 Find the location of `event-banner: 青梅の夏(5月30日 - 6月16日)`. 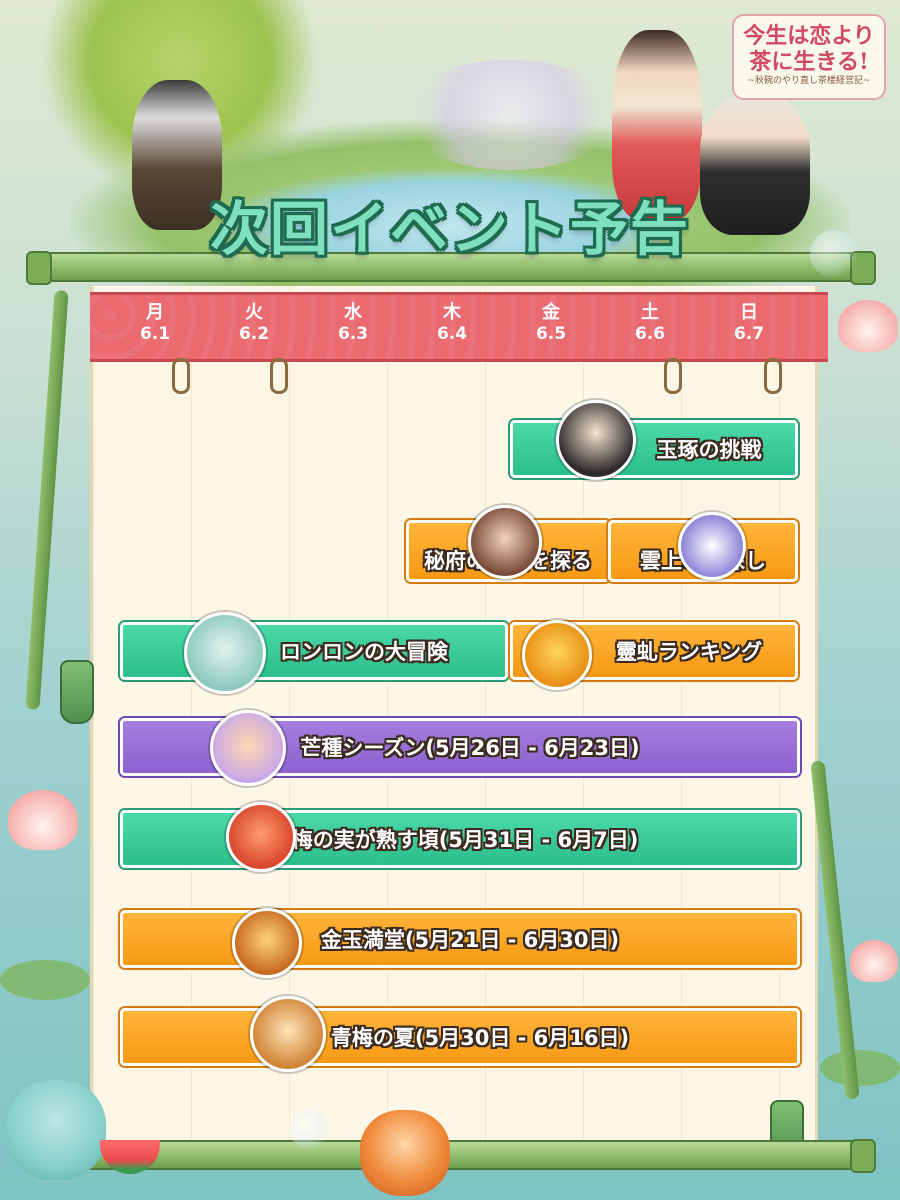

event-banner: 青梅の夏(5月30日 - 6月16日) is located at coordinates (460, 1037).